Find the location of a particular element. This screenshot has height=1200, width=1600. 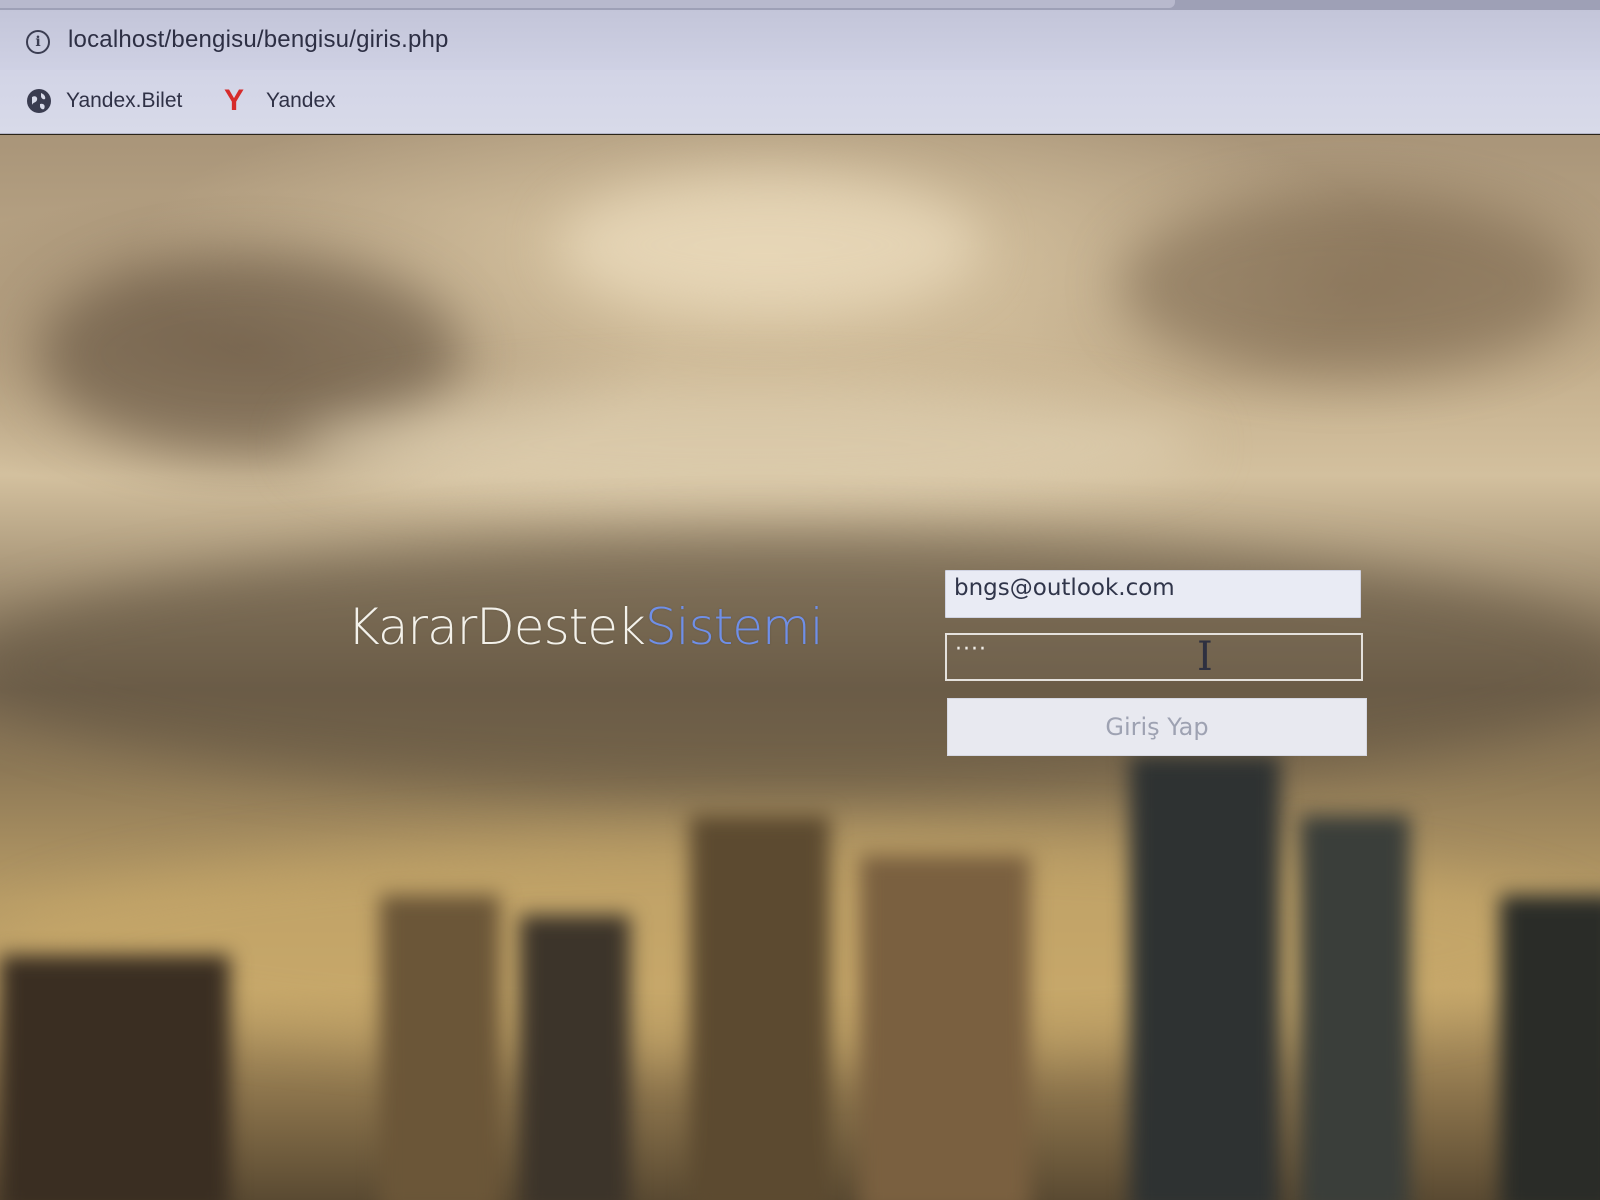

globe-icon is located at coordinates (39, 101).